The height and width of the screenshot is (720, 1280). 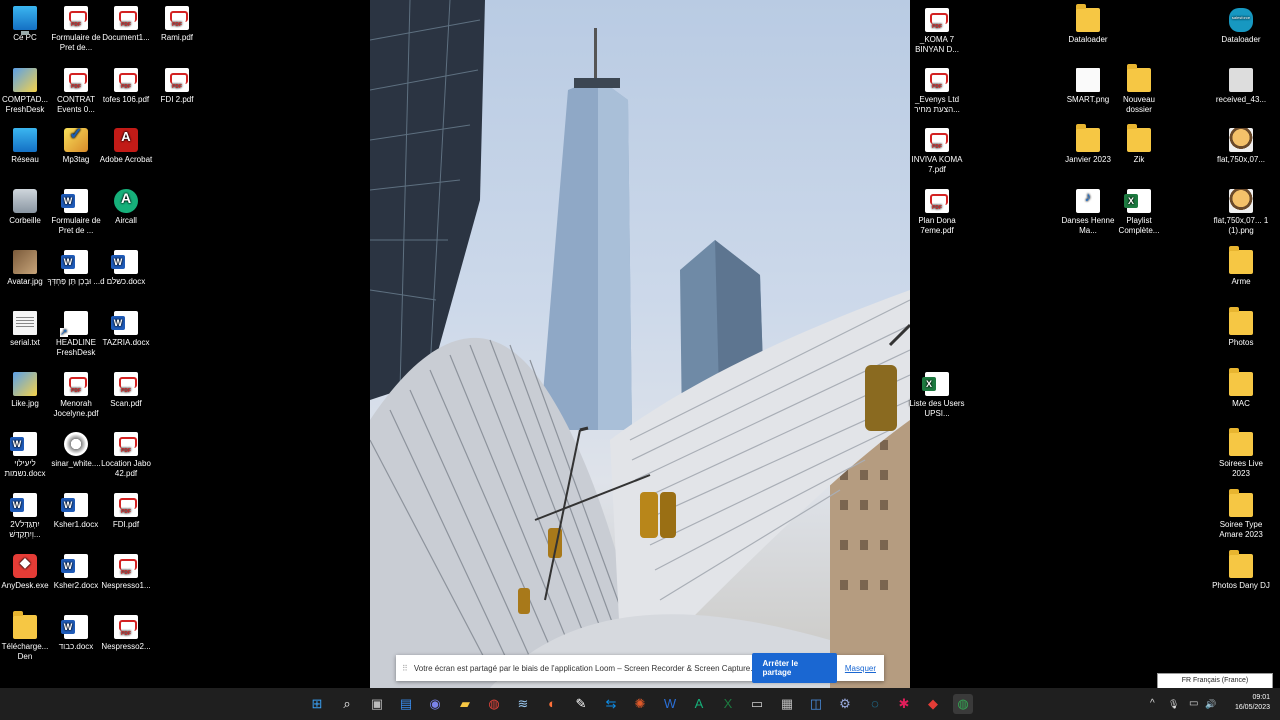 What do you see at coordinates (126, 154) in the screenshot?
I see `desktop-icon: Adobe Acrobat` at bounding box center [126, 154].